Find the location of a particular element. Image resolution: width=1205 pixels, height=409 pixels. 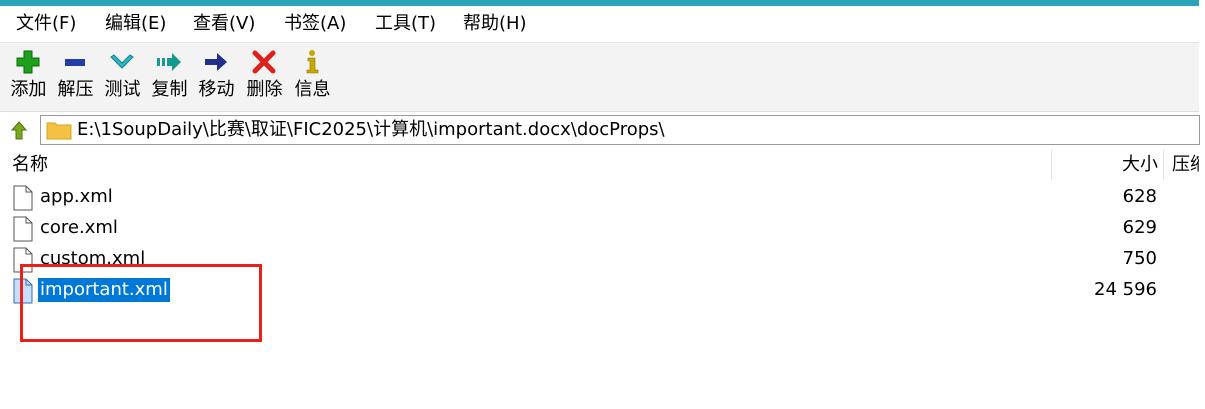

file-name: core.xml is located at coordinates (79, 227).